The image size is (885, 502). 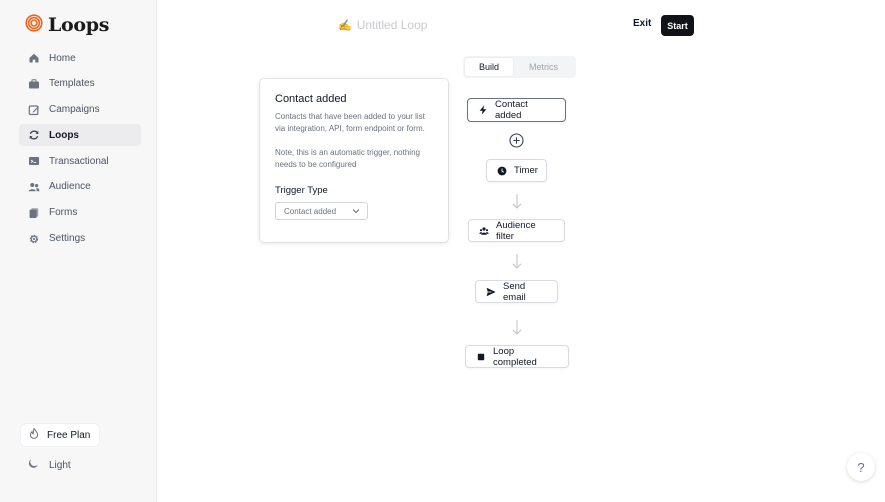 What do you see at coordinates (62, 58) in the screenshot?
I see `sidebar-item-label: Home` at bounding box center [62, 58].